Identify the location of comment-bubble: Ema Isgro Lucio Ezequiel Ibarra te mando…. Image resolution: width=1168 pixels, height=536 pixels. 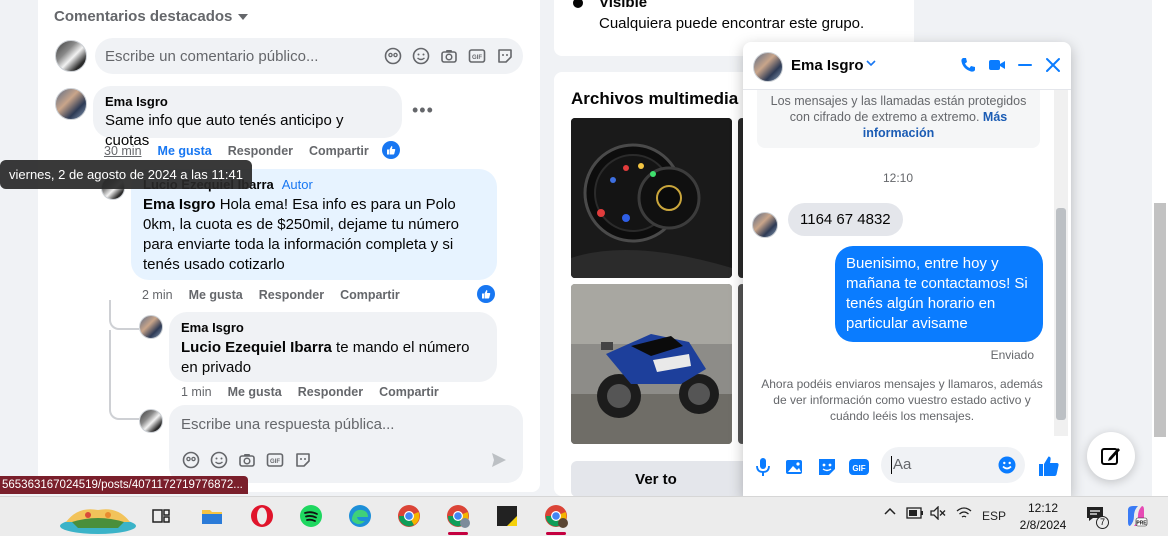
(333, 347).